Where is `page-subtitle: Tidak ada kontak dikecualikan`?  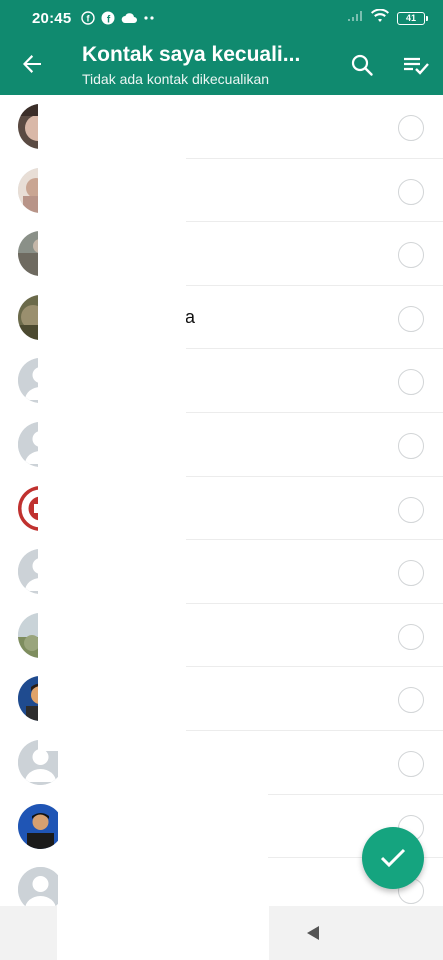 page-subtitle: Tidak ada kontak dikecualikan is located at coordinates (176, 79).